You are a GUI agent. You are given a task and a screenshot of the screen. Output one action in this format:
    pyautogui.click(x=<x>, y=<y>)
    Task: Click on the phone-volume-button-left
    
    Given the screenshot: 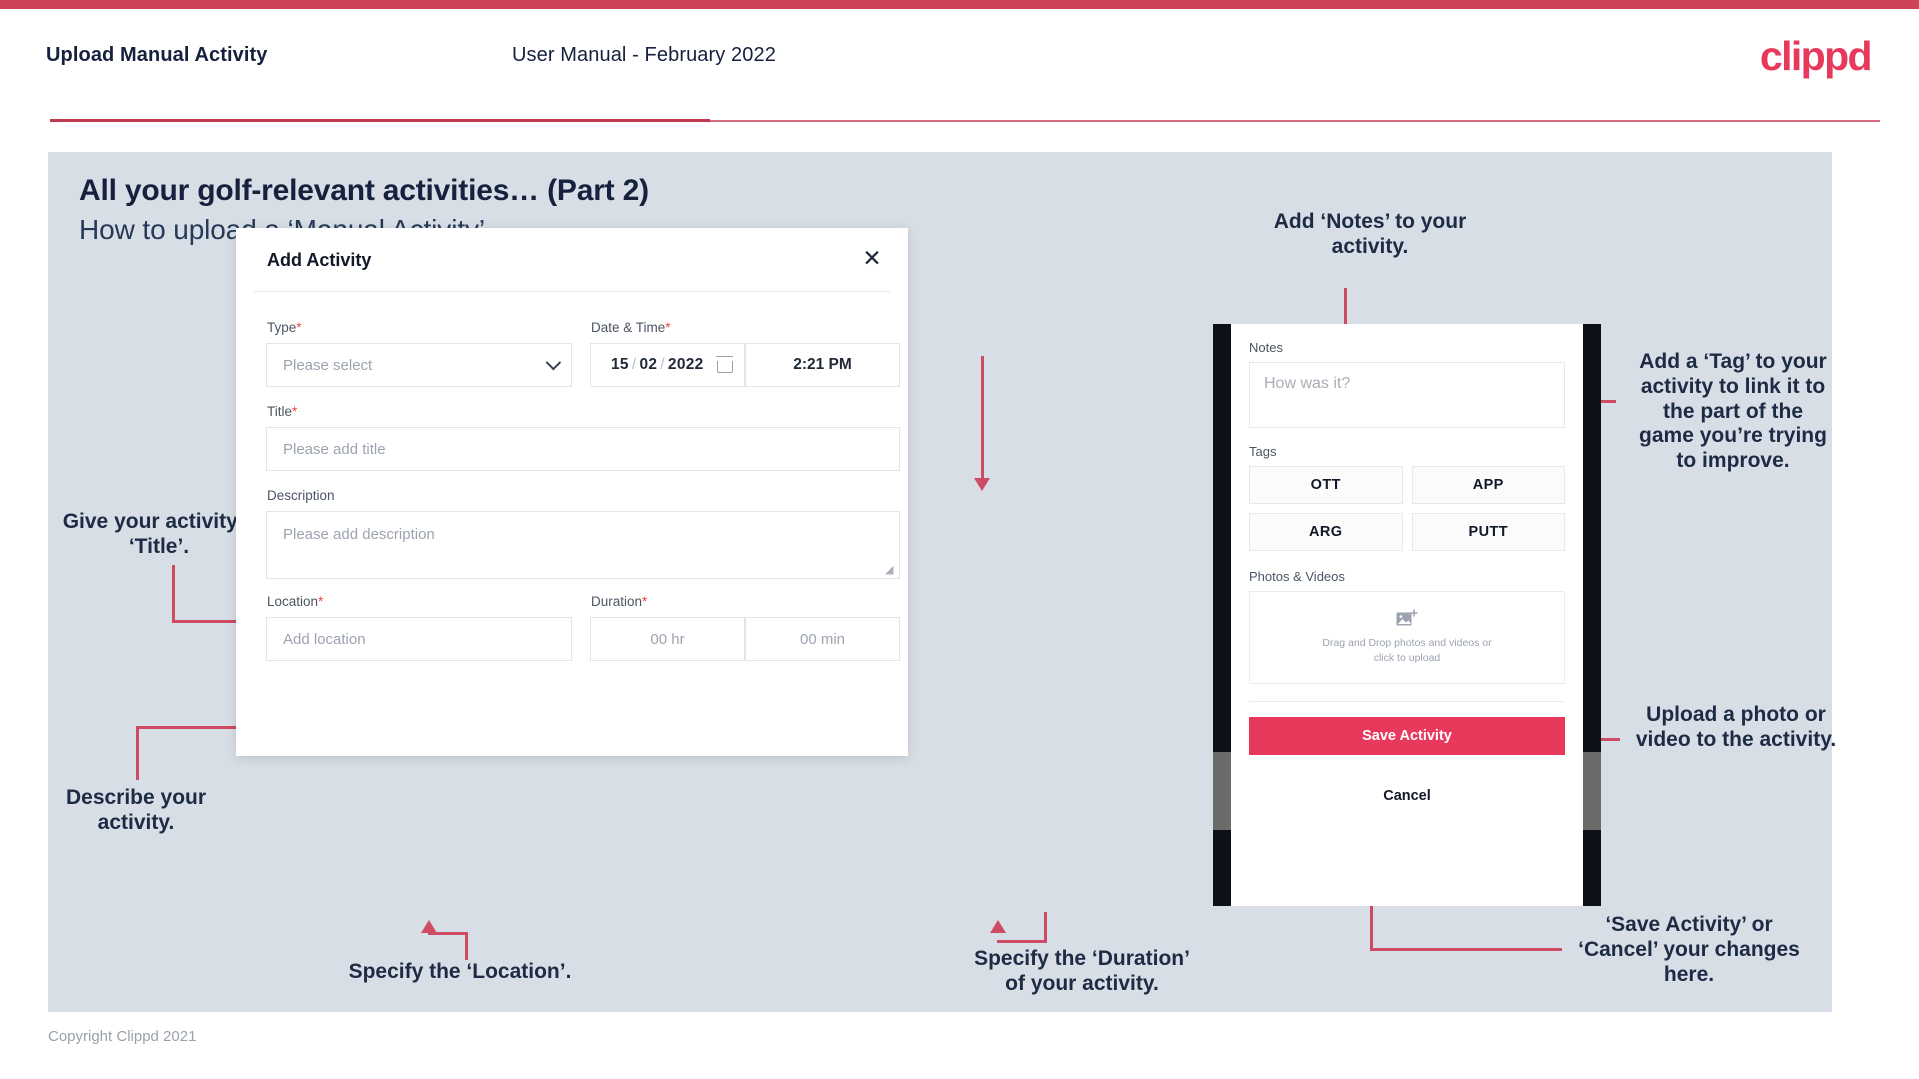 What is the action you would take?
    pyautogui.click(x=1222, y=791)
    